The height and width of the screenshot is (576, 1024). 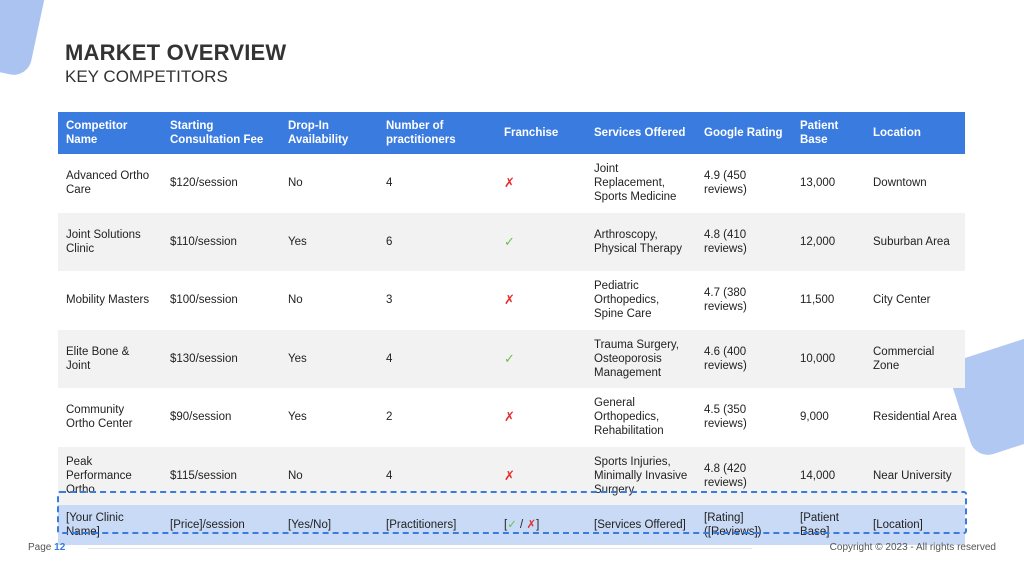 What do you see at coordinates (725, 241) in the screenshot?
I see `google-rating: 4.8 (410 reviews)` at bounding box center [725, 241].